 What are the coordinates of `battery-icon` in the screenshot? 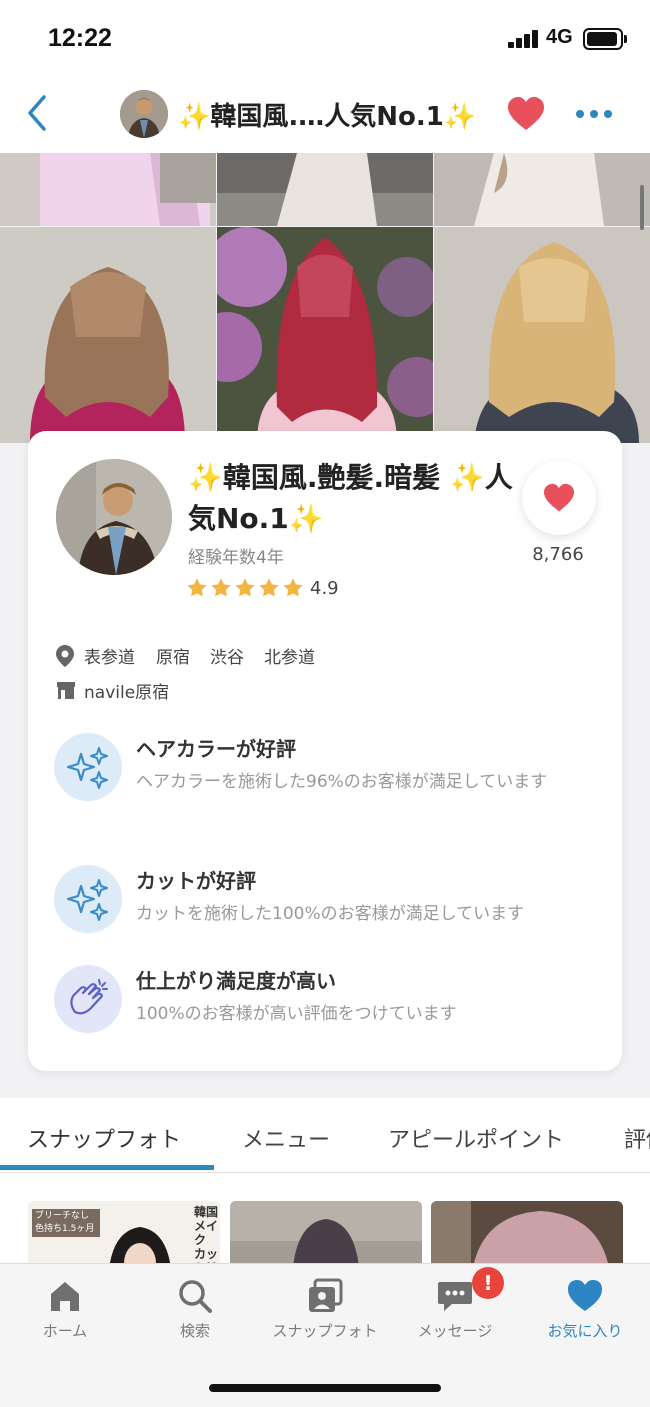 It's located at (603, 39).